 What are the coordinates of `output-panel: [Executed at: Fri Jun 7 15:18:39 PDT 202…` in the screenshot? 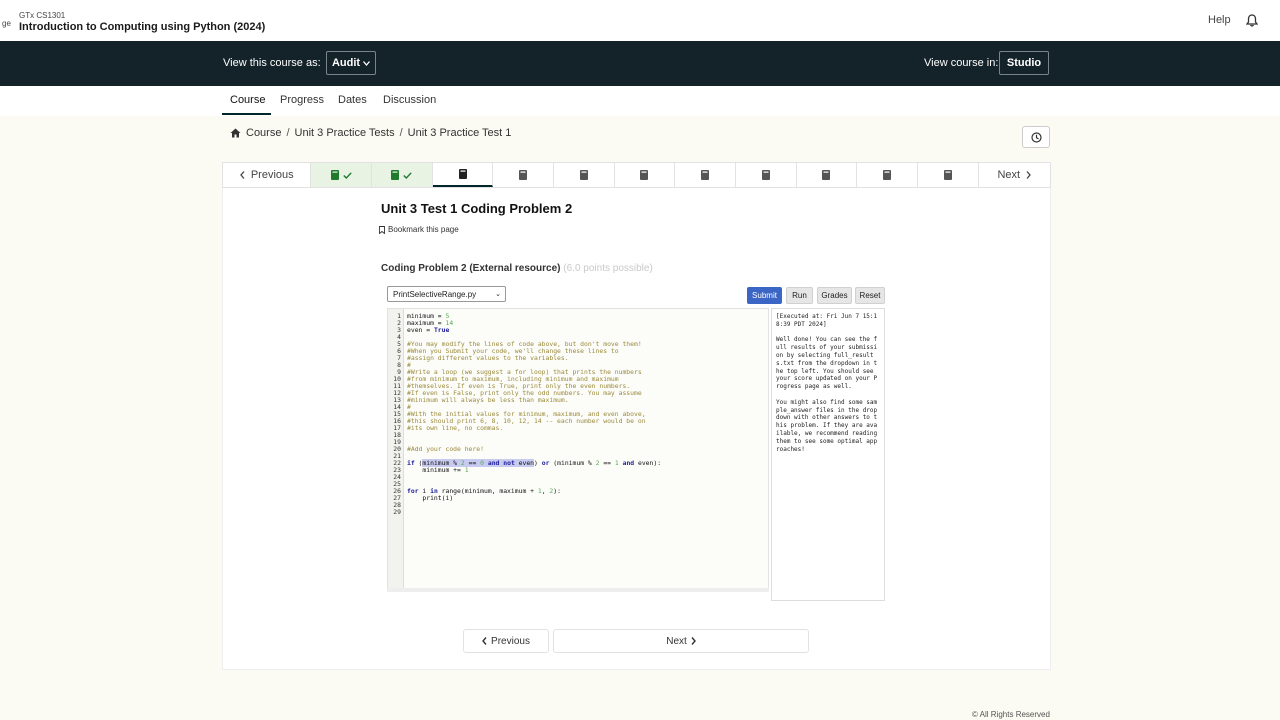 It's located at (828, 454).